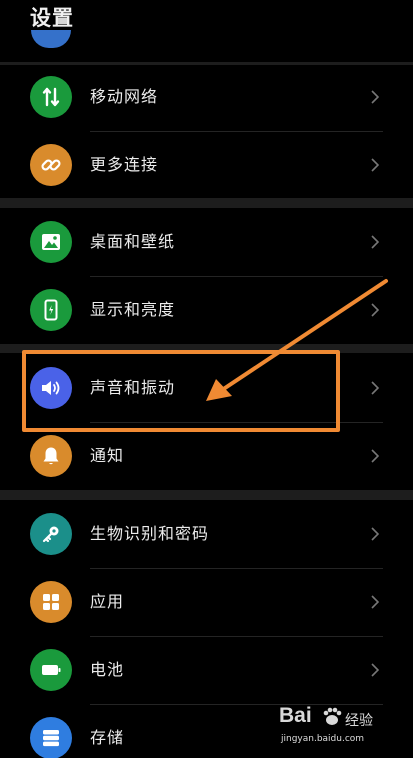 The image size is (413, 758). What do you see at coordinates (334, 727) in the screenshot?
I see `baidu-jingyan-watermark: Bai 经验 jingyan.baidu.com` at bounding box center [334, 727].